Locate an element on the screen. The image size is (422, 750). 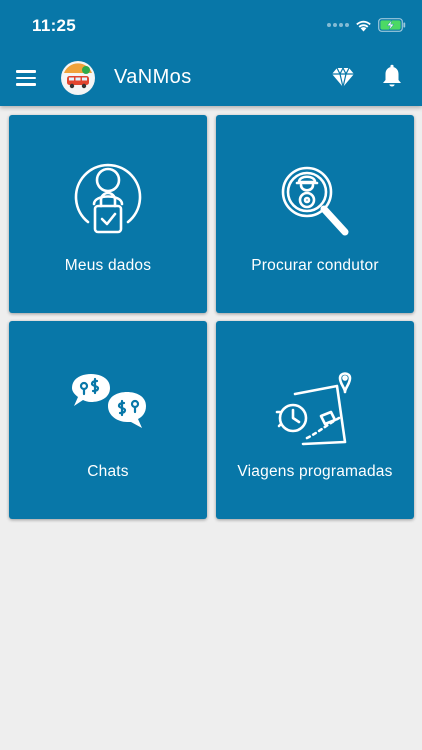
premium-button is located at coordinates (343, 77).